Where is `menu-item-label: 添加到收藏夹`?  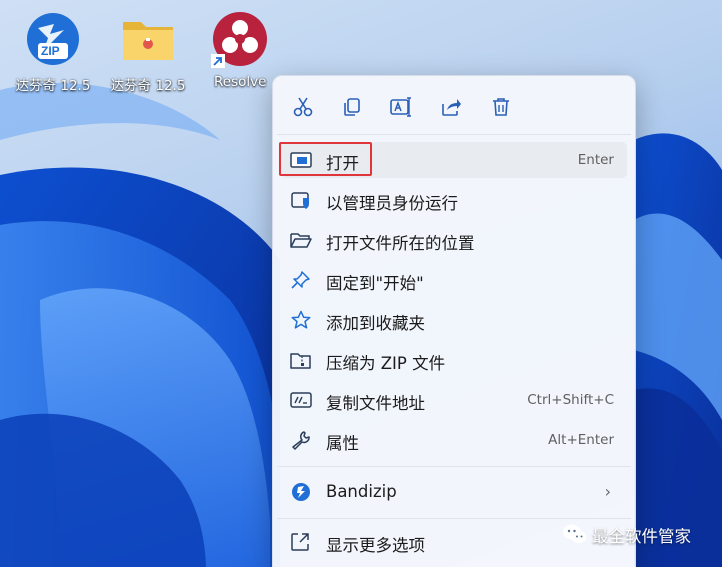 menu-item-label: 添加到收藏夹 is located at coordinates (375, 323).